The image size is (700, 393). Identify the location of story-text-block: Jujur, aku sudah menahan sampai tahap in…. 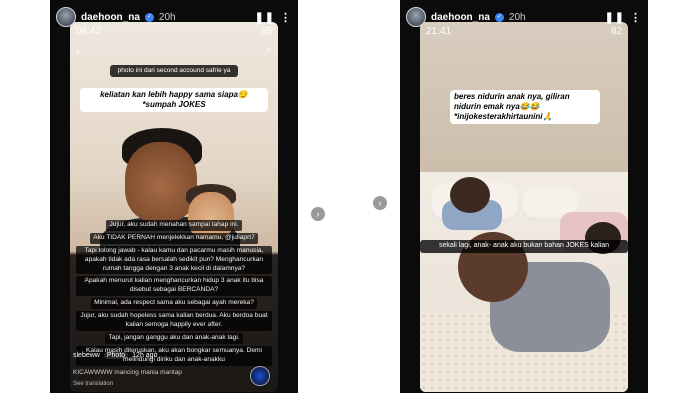
(174, 294).